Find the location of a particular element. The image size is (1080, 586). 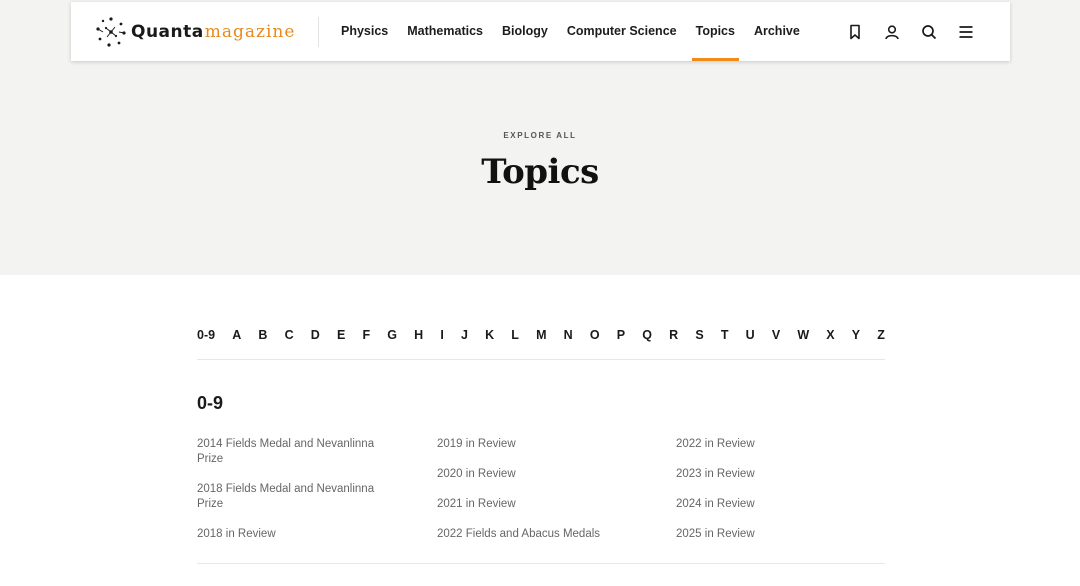

header-tools is located at coordinates (902, 31).